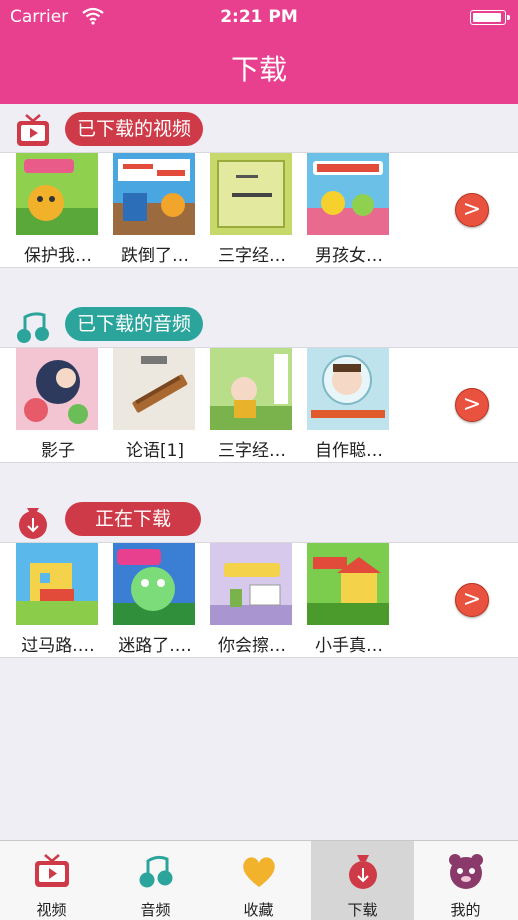 This screenshot has height=920, width=518. I want to click on tab-video: 视频, so click(51, 880).